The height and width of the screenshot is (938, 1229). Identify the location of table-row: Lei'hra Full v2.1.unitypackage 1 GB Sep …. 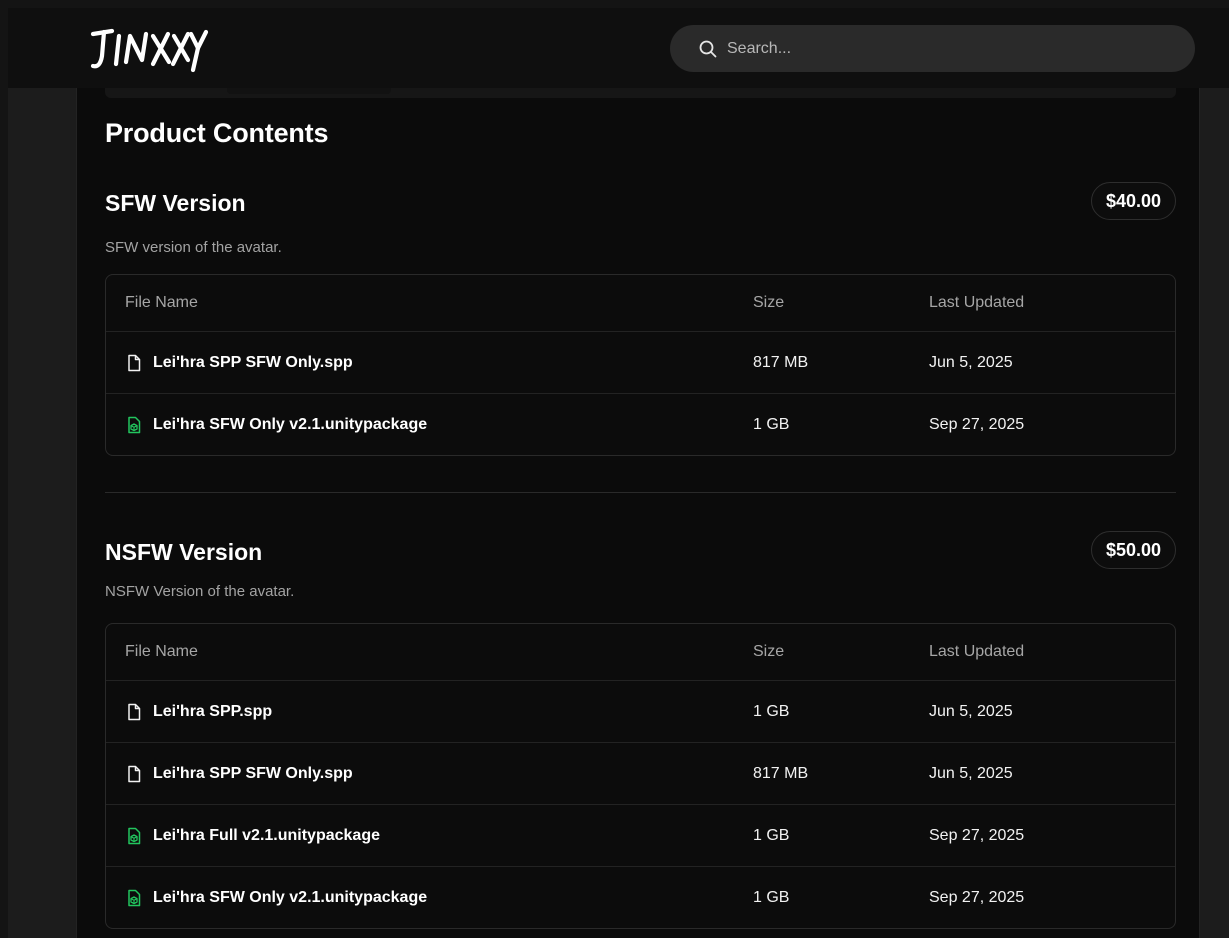
(640, 835).